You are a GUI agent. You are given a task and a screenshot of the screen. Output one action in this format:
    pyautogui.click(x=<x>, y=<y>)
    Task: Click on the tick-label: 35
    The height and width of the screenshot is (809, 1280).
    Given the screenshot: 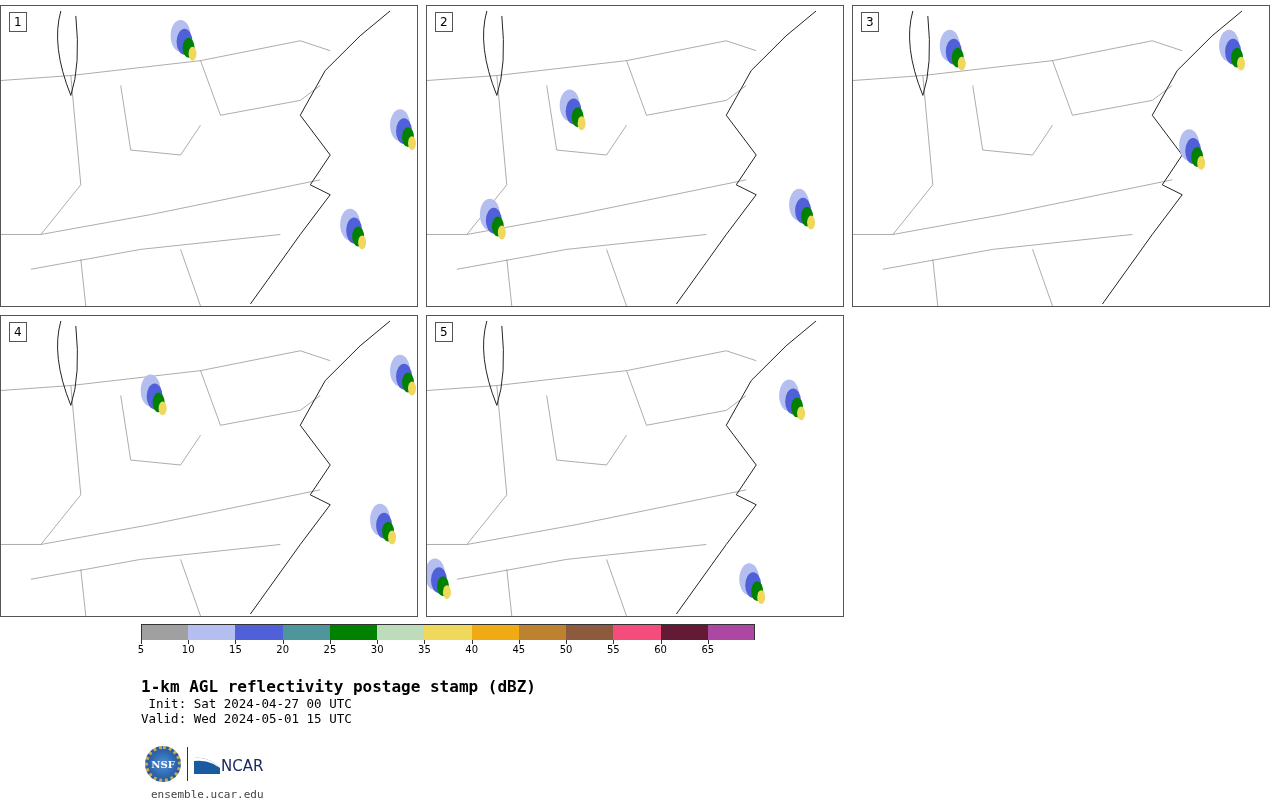 What is the action you would take?
    pyautogui.click(x=424, y=650)
    